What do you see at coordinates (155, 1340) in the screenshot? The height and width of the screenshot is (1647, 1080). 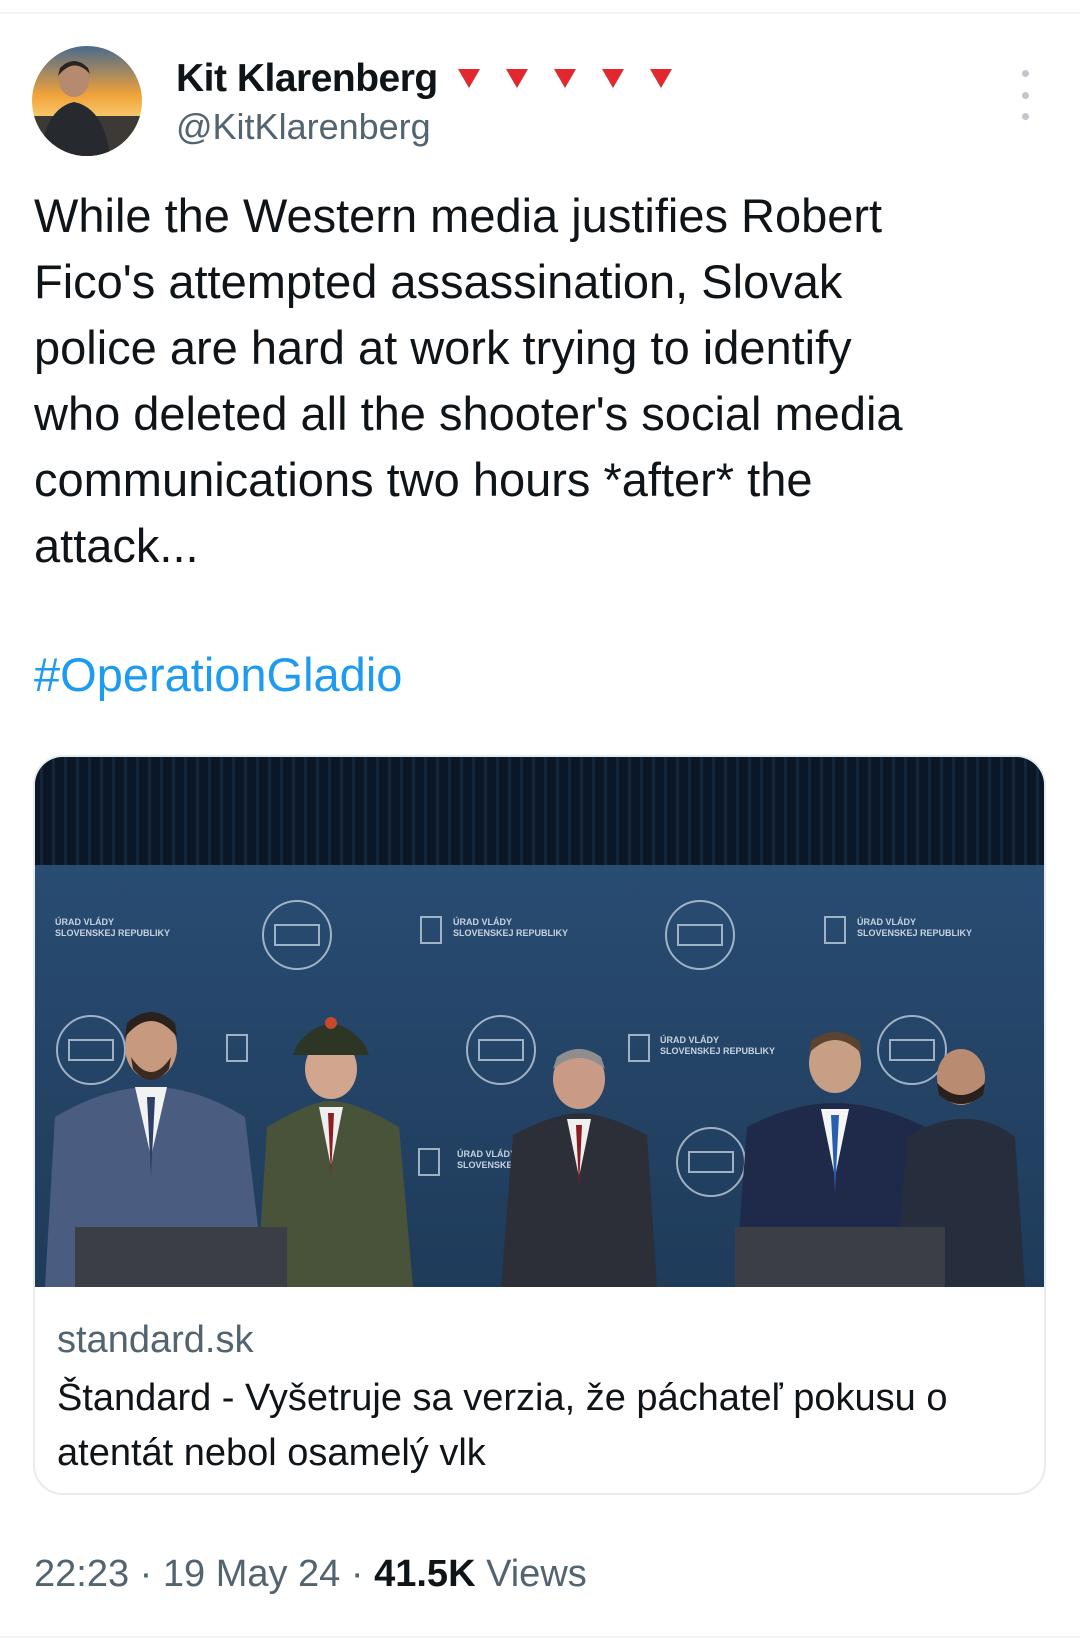 I see `link-domain: standard.sk` at bounding box center [155, 1340].